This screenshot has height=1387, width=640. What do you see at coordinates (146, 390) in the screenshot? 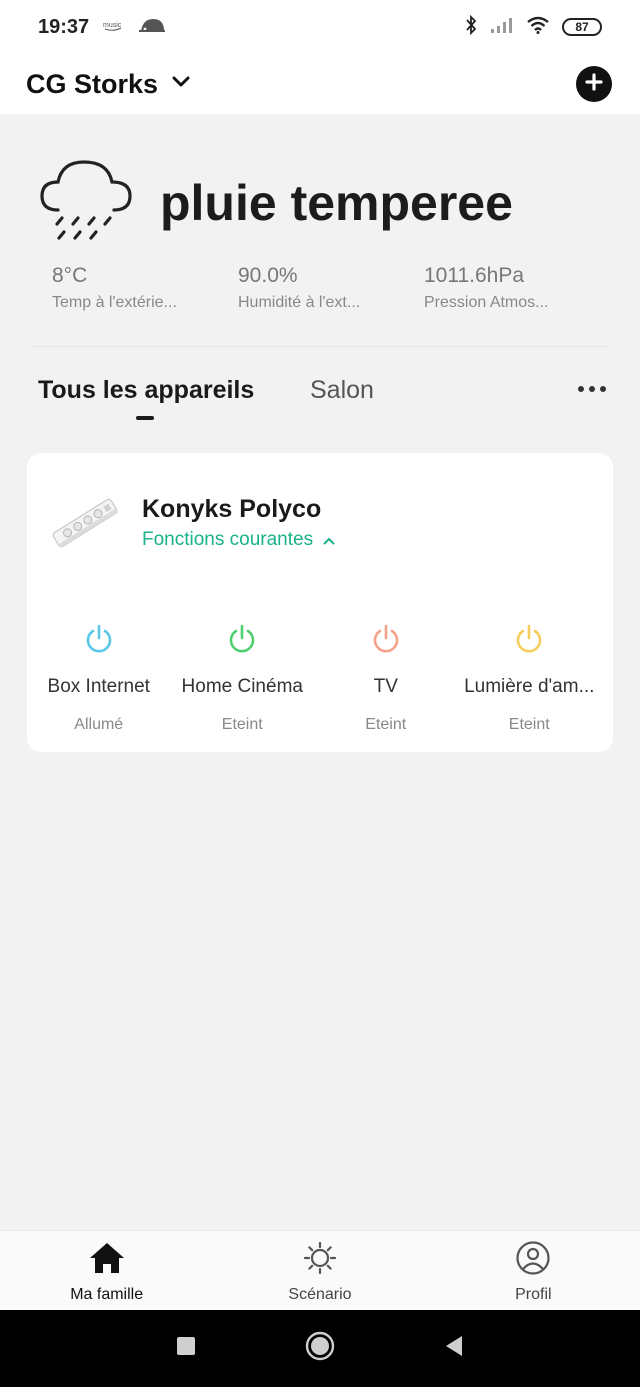
I see `tab-all-devices: Tous les appareils` at bounding box center [146, 390].